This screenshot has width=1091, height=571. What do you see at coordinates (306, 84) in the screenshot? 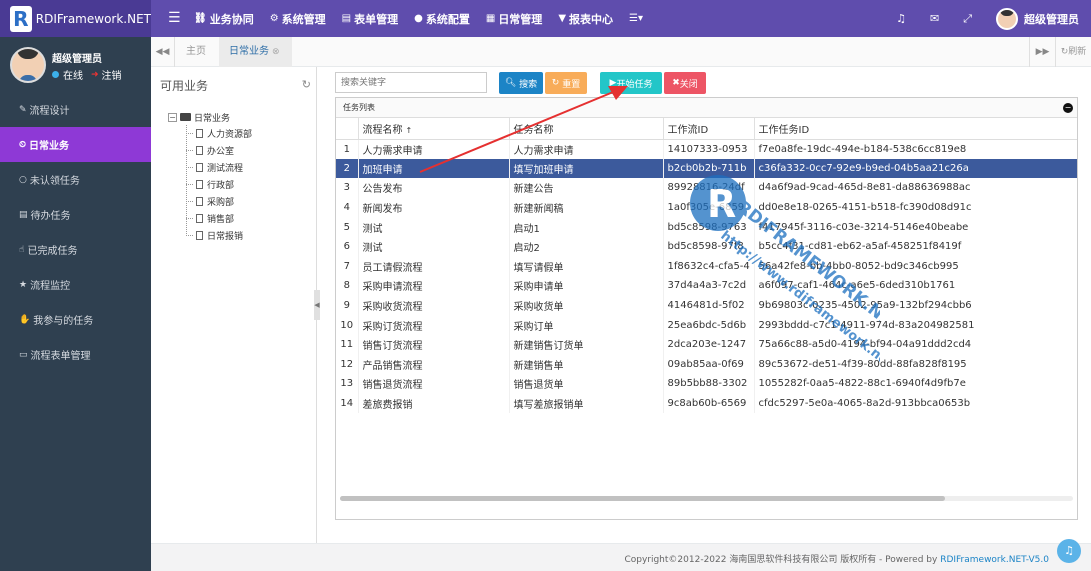
I see `business-refresh-icon: ↻` at bounding box center [306, 84].